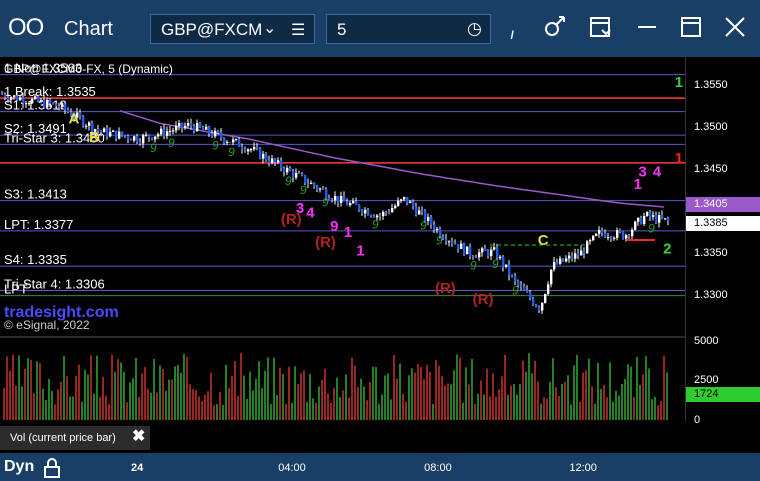 Image resolution: width=760 pixels, height=481 pixels. What do you see at coordinates (348, 232) in the screenshot?
I see `annotation-16: 1` at bounding box center [348, 232].